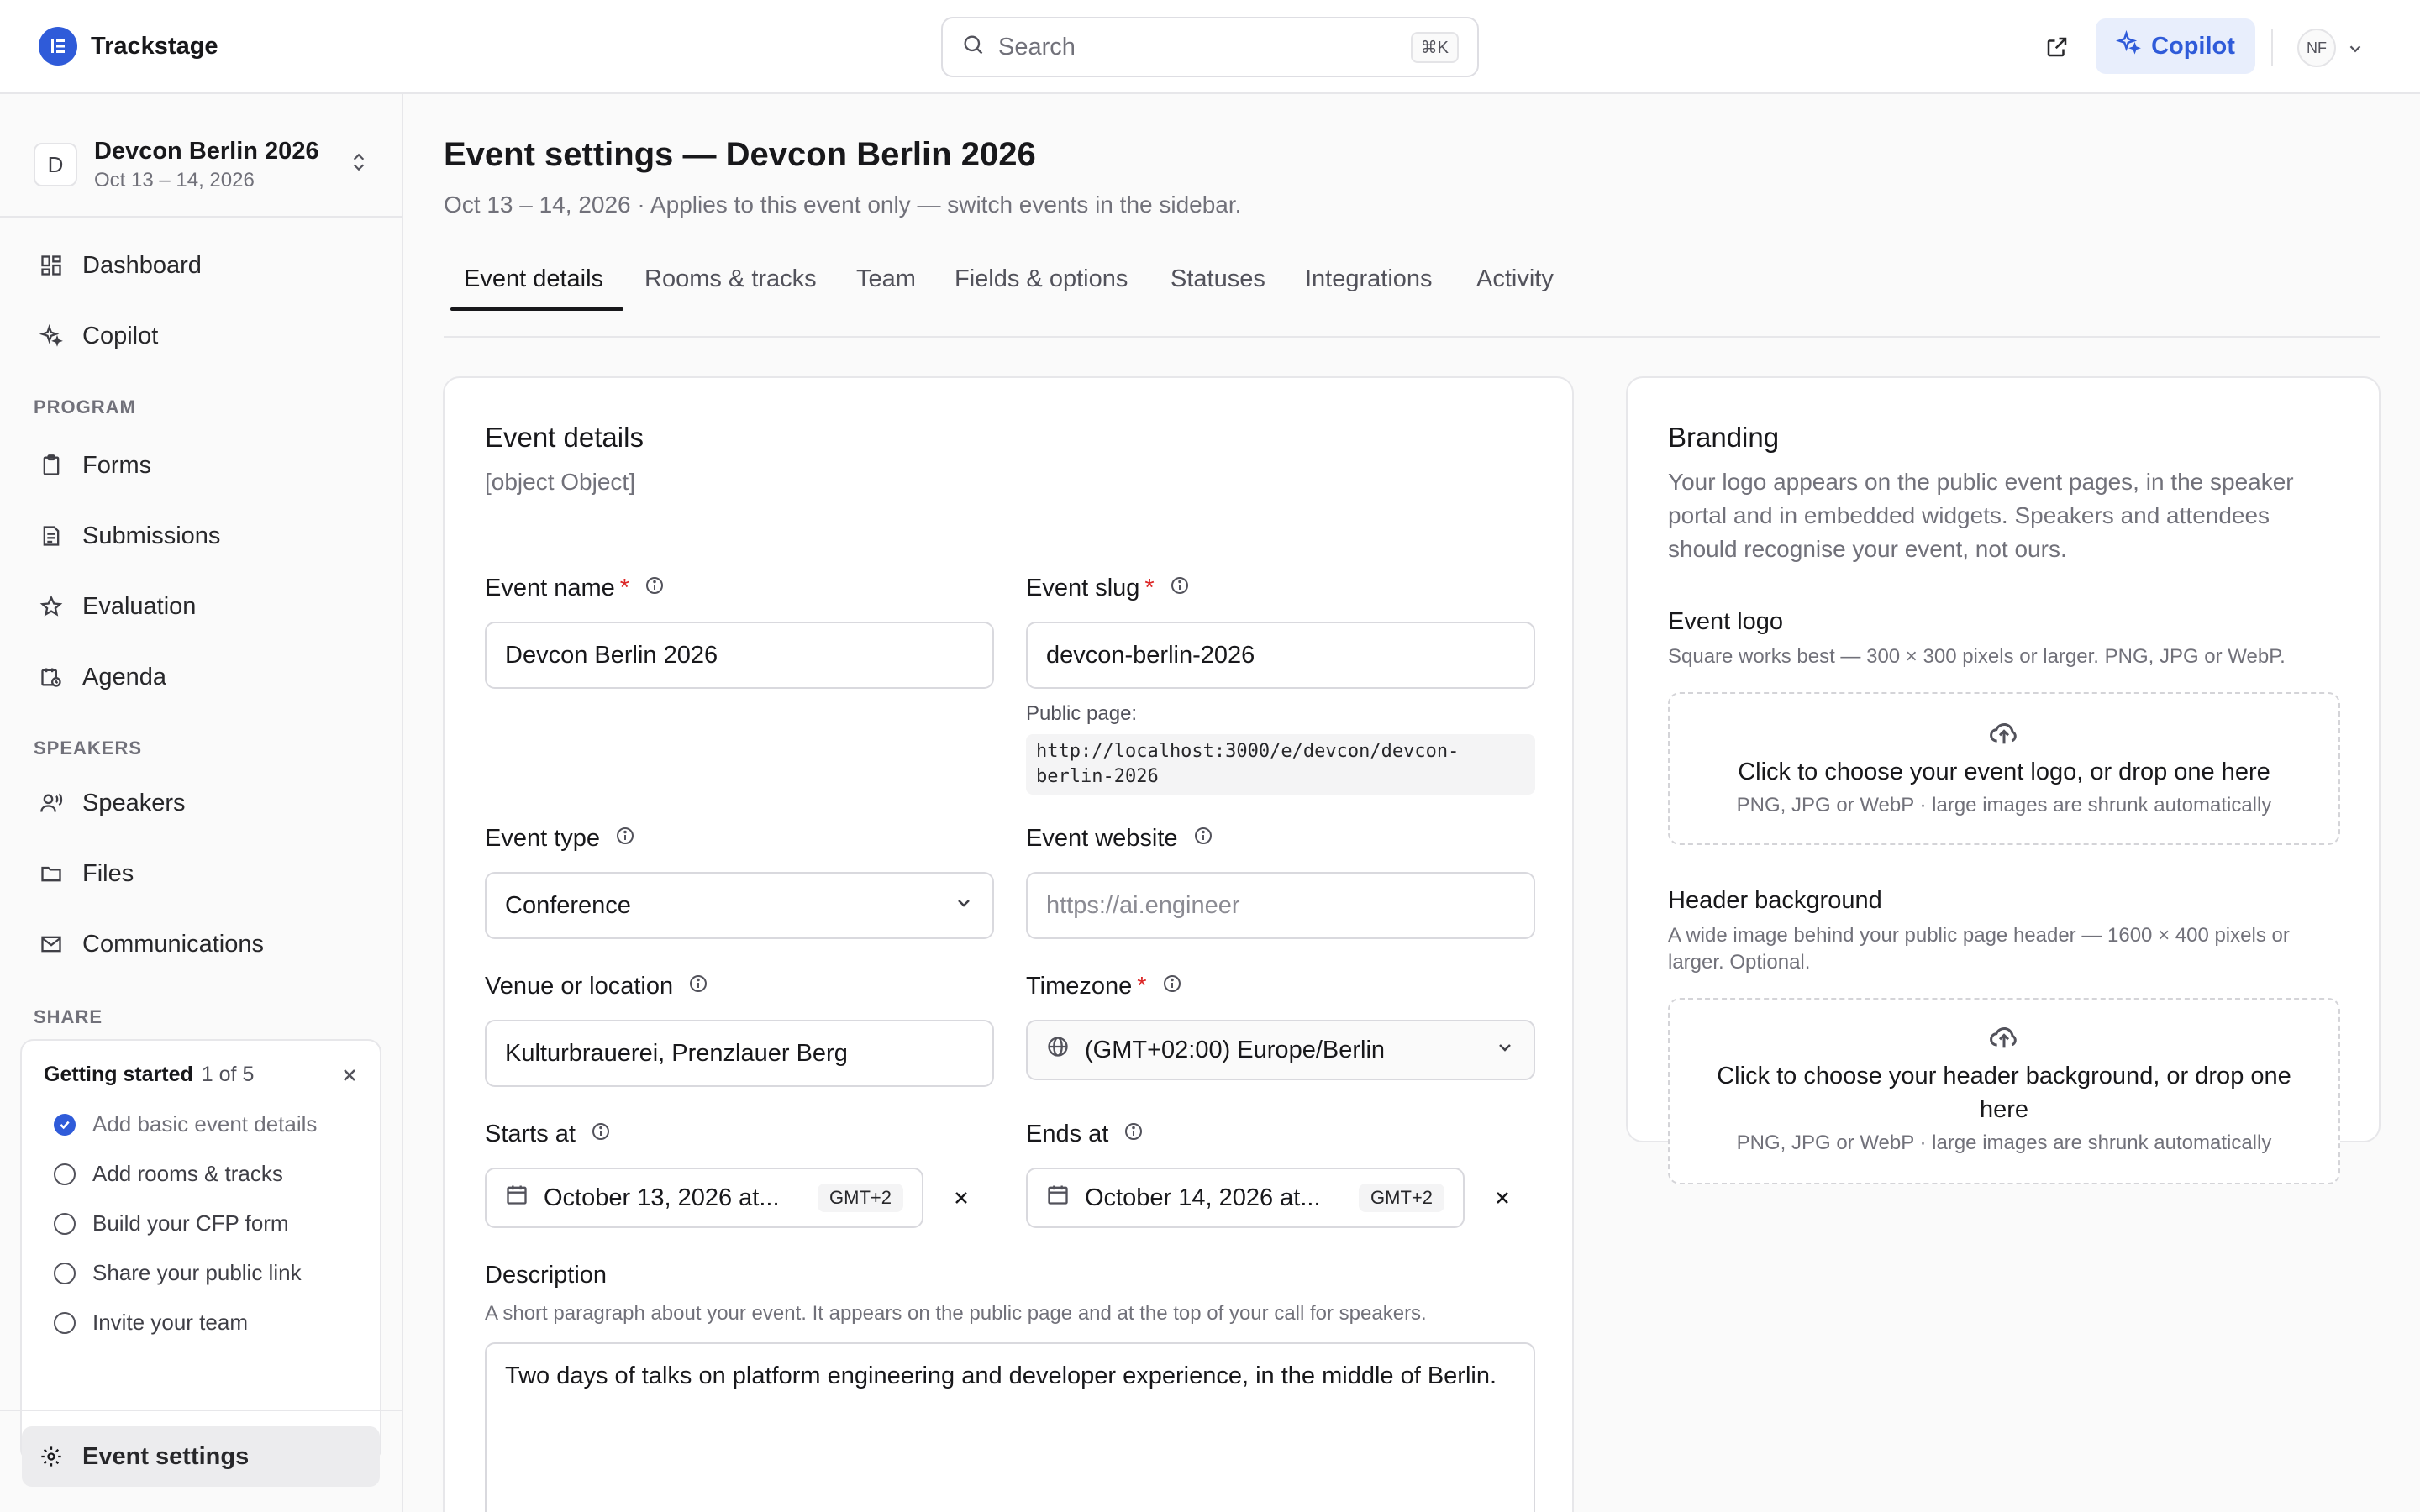 The height and width of the screenshot is (1512, 2420). I want to click on event-name-label: Event name *, so click(575, 588).